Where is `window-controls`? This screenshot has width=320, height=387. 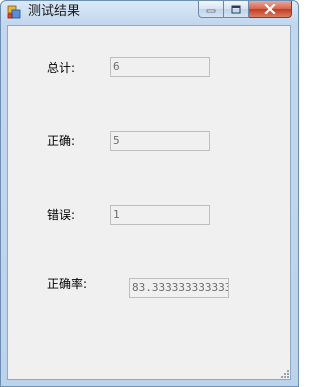
window-controls is located at coordinates (245, 10).